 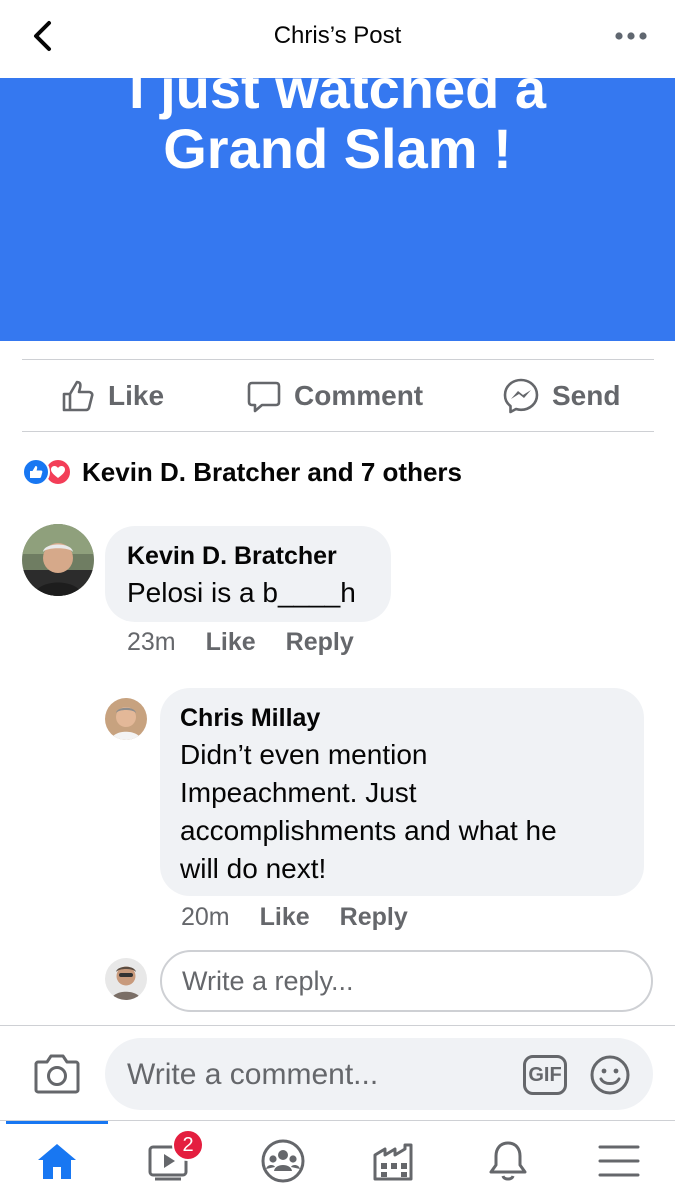 I want to click on comment-label: Comment, so click(x=359, y=395).